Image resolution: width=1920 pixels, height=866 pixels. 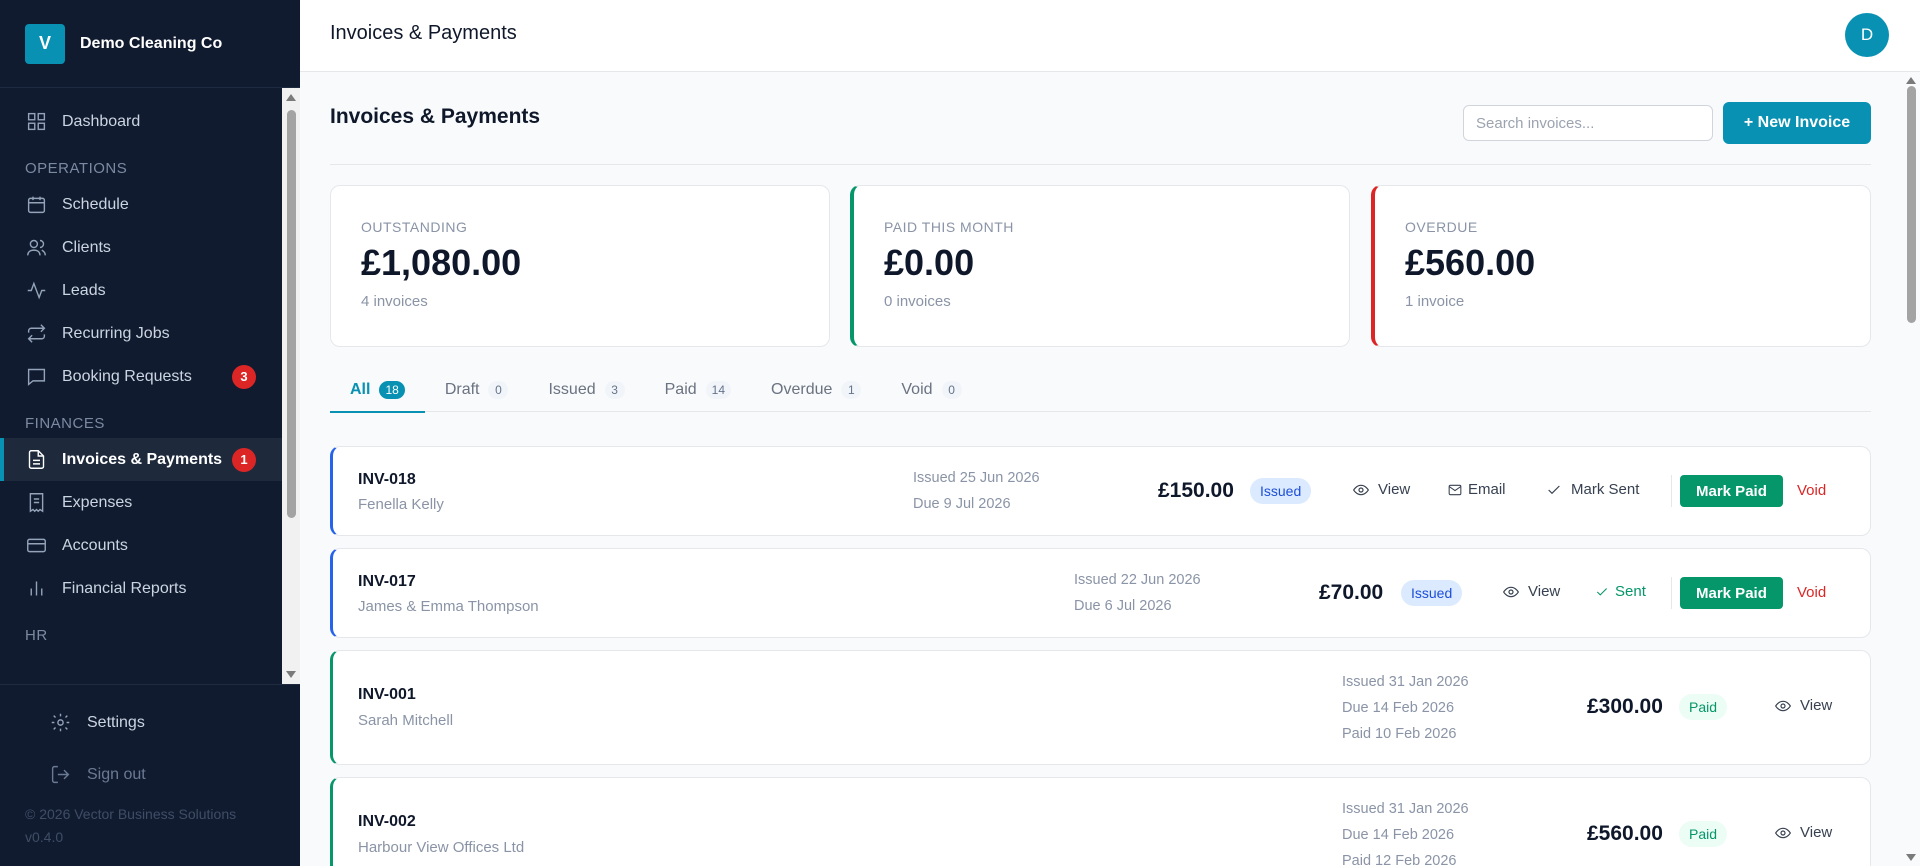 I want to click on credit-card-icon, so click(x=36, y=546).